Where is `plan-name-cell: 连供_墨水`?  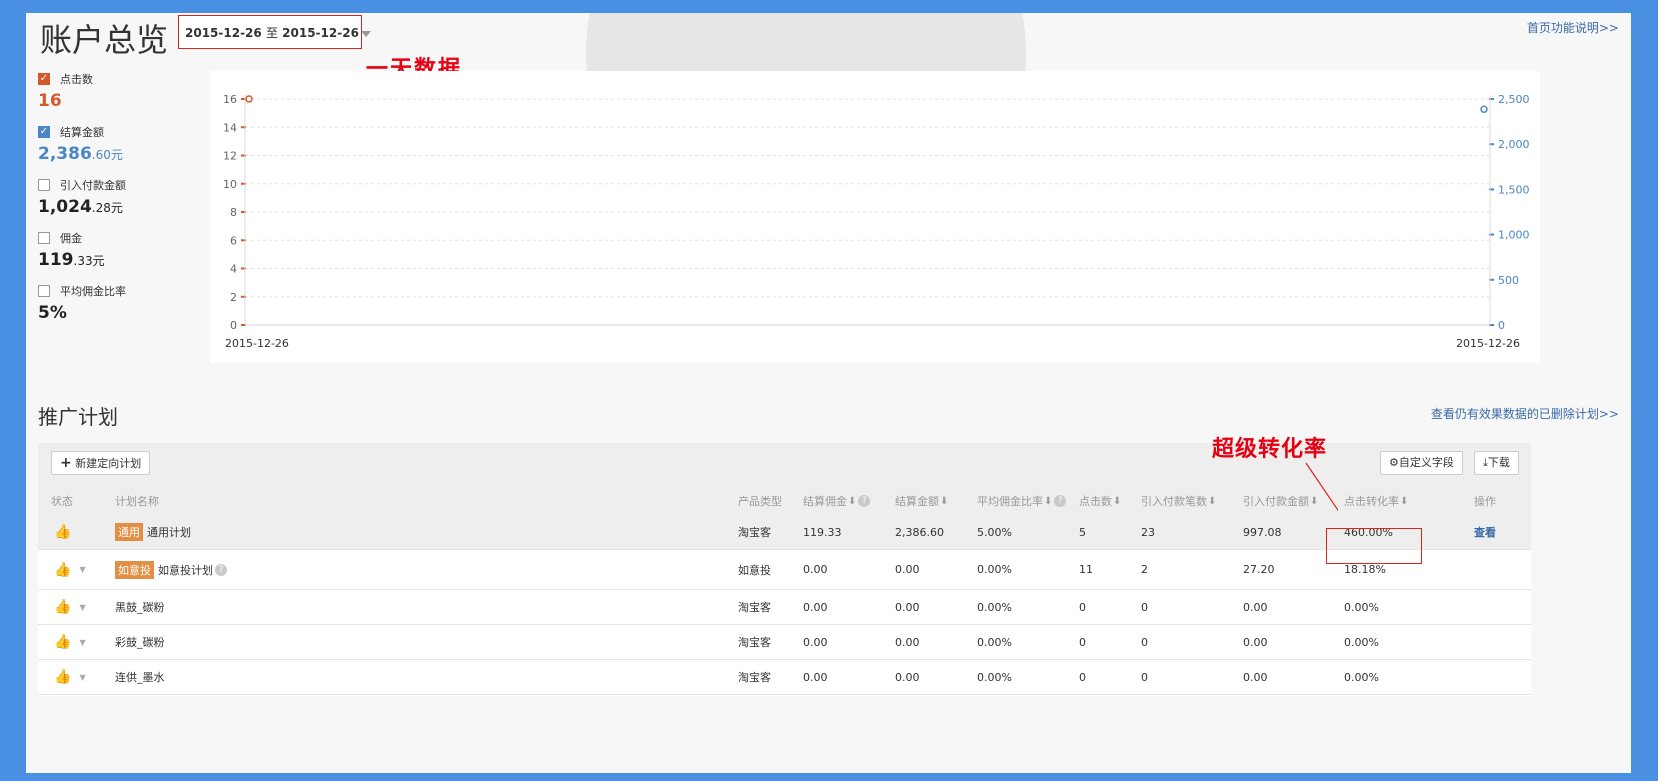
plan-name-cell: 连供_墨水 is located at coordinates (140, 677).